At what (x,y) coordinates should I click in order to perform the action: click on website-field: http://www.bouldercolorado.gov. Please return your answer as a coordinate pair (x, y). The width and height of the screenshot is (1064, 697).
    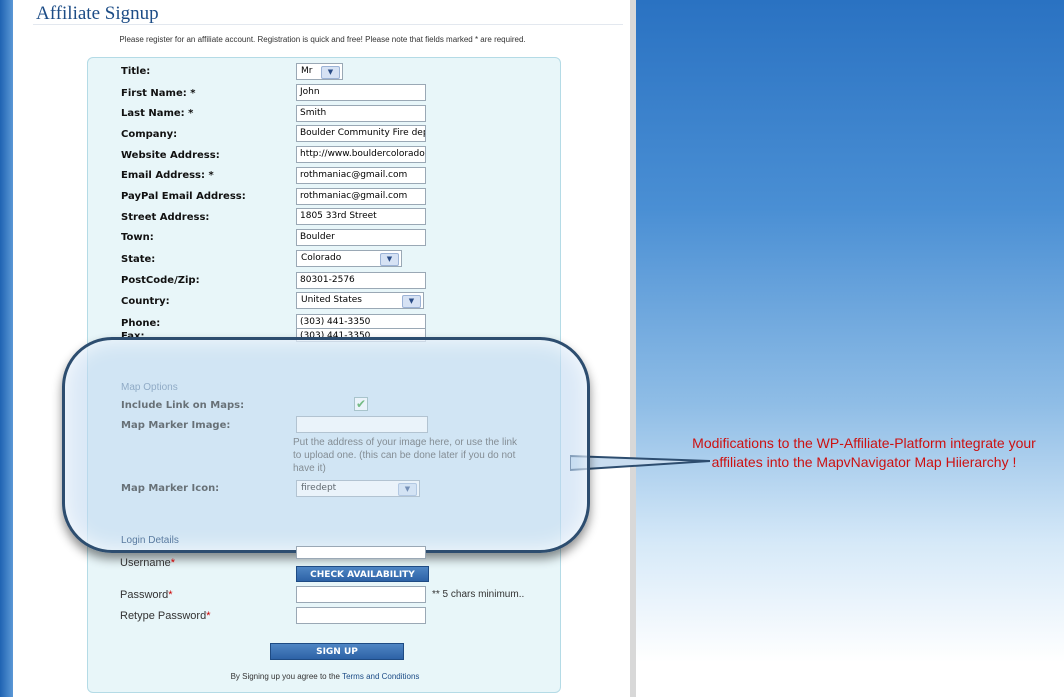
    Looking at the image, I should click on (361, 154).